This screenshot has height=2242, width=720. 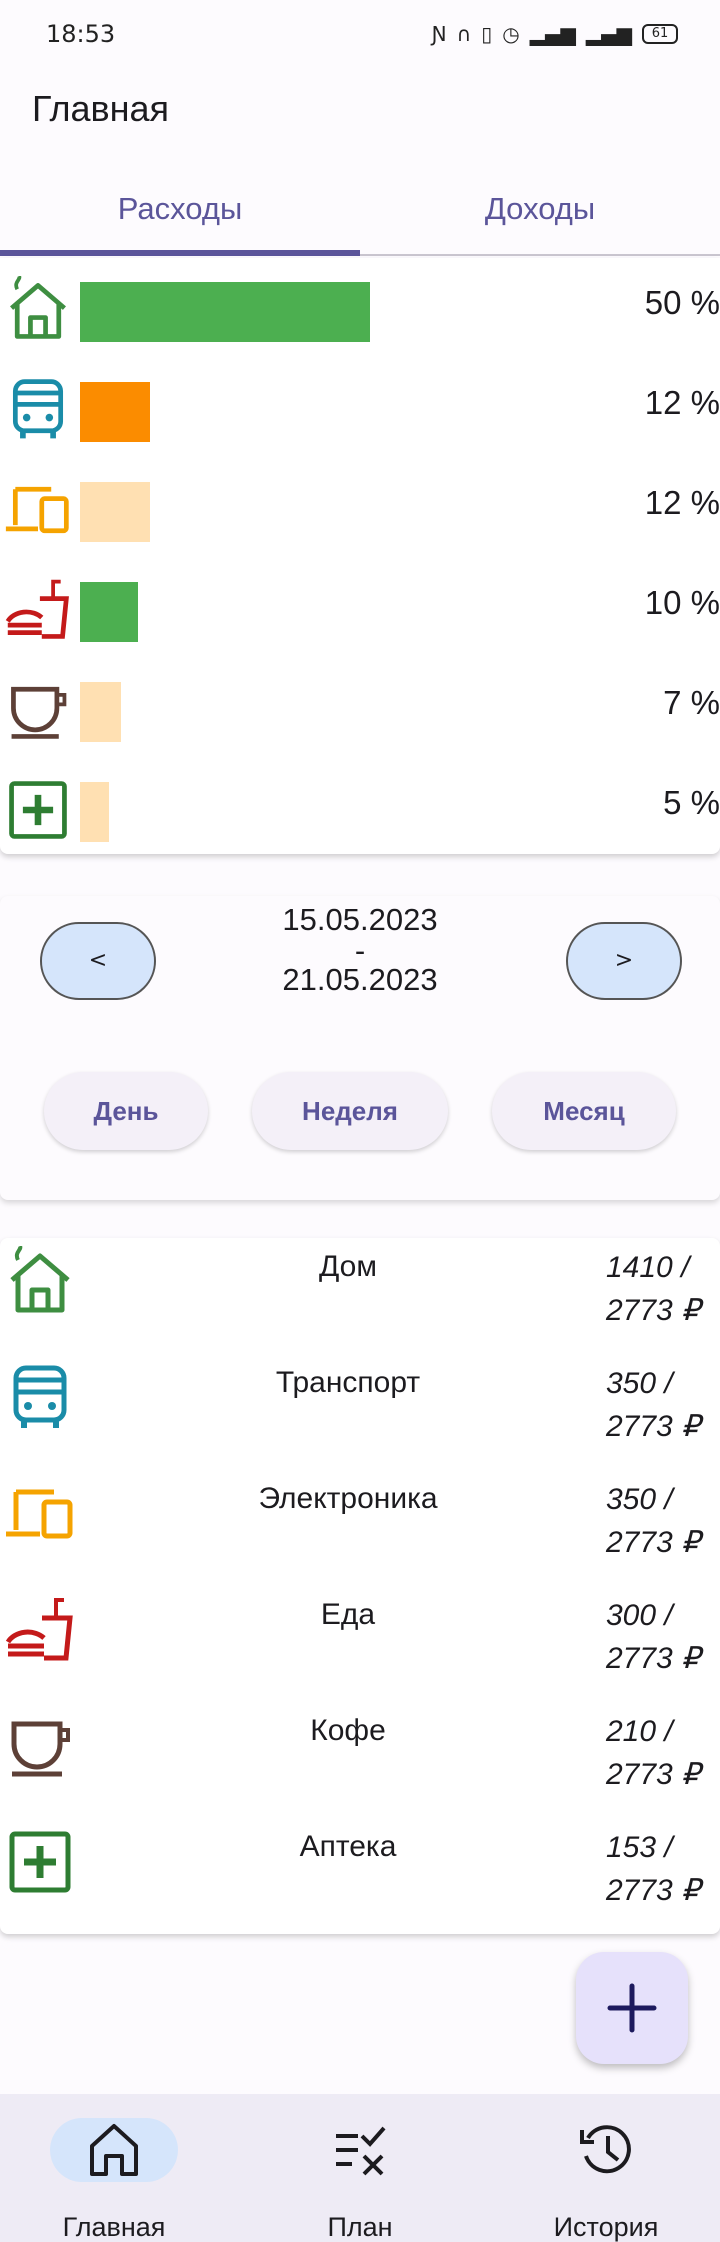 I want to click on nav-history: История, so click(x=606, y=2180).